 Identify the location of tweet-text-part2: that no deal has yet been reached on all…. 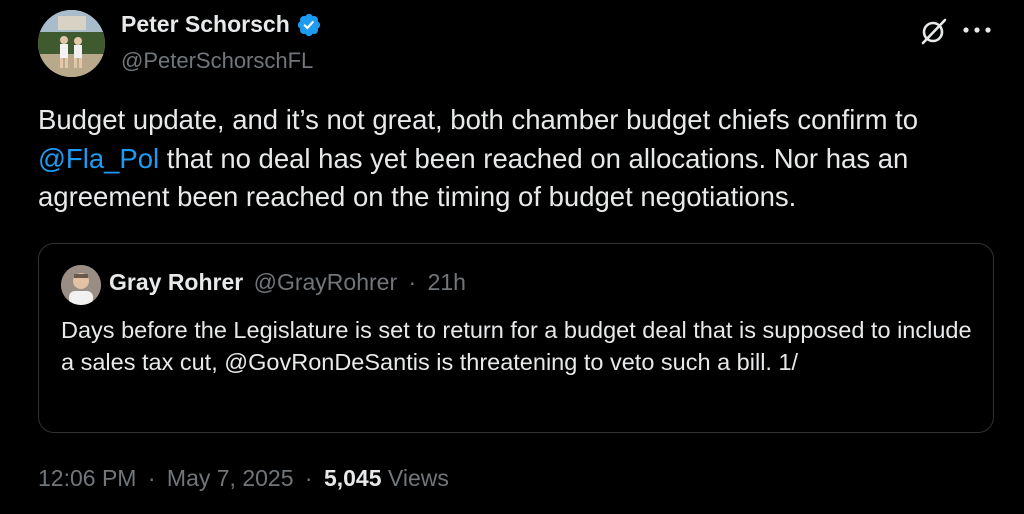
(473, 177).